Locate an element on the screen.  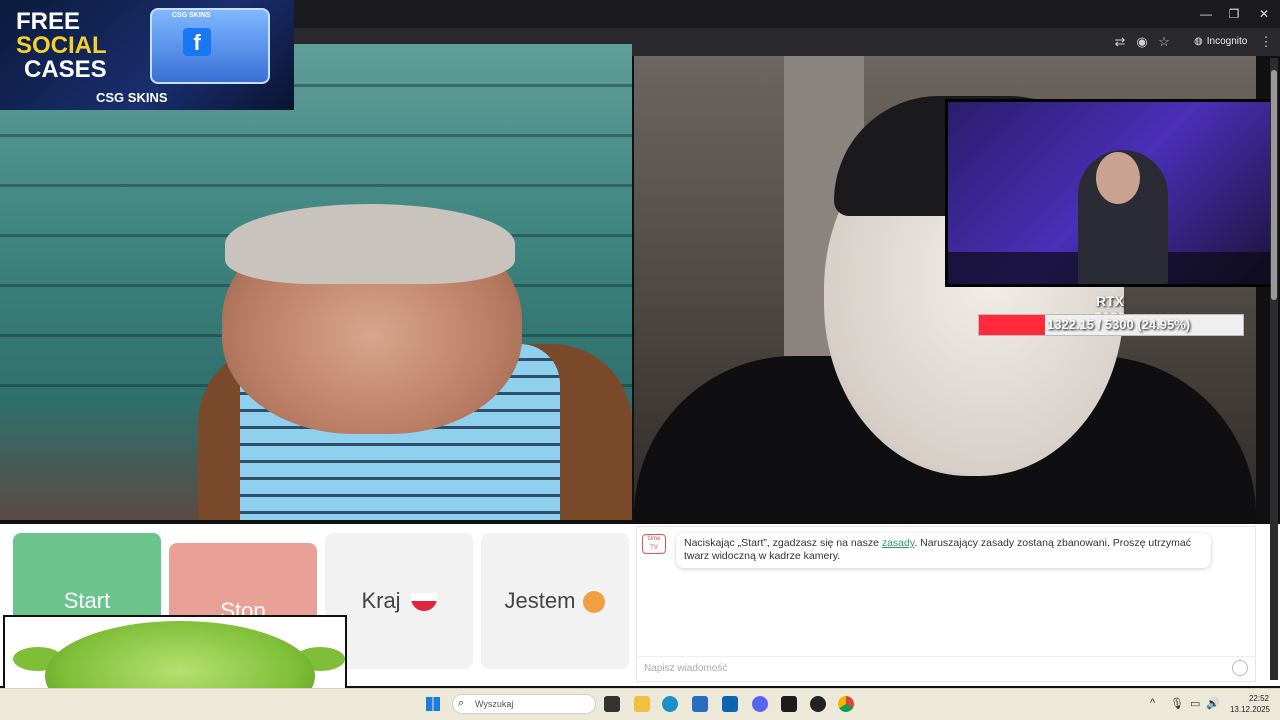
incognito-badge: ◍ Incognito is located at coordinates (1220, 42).